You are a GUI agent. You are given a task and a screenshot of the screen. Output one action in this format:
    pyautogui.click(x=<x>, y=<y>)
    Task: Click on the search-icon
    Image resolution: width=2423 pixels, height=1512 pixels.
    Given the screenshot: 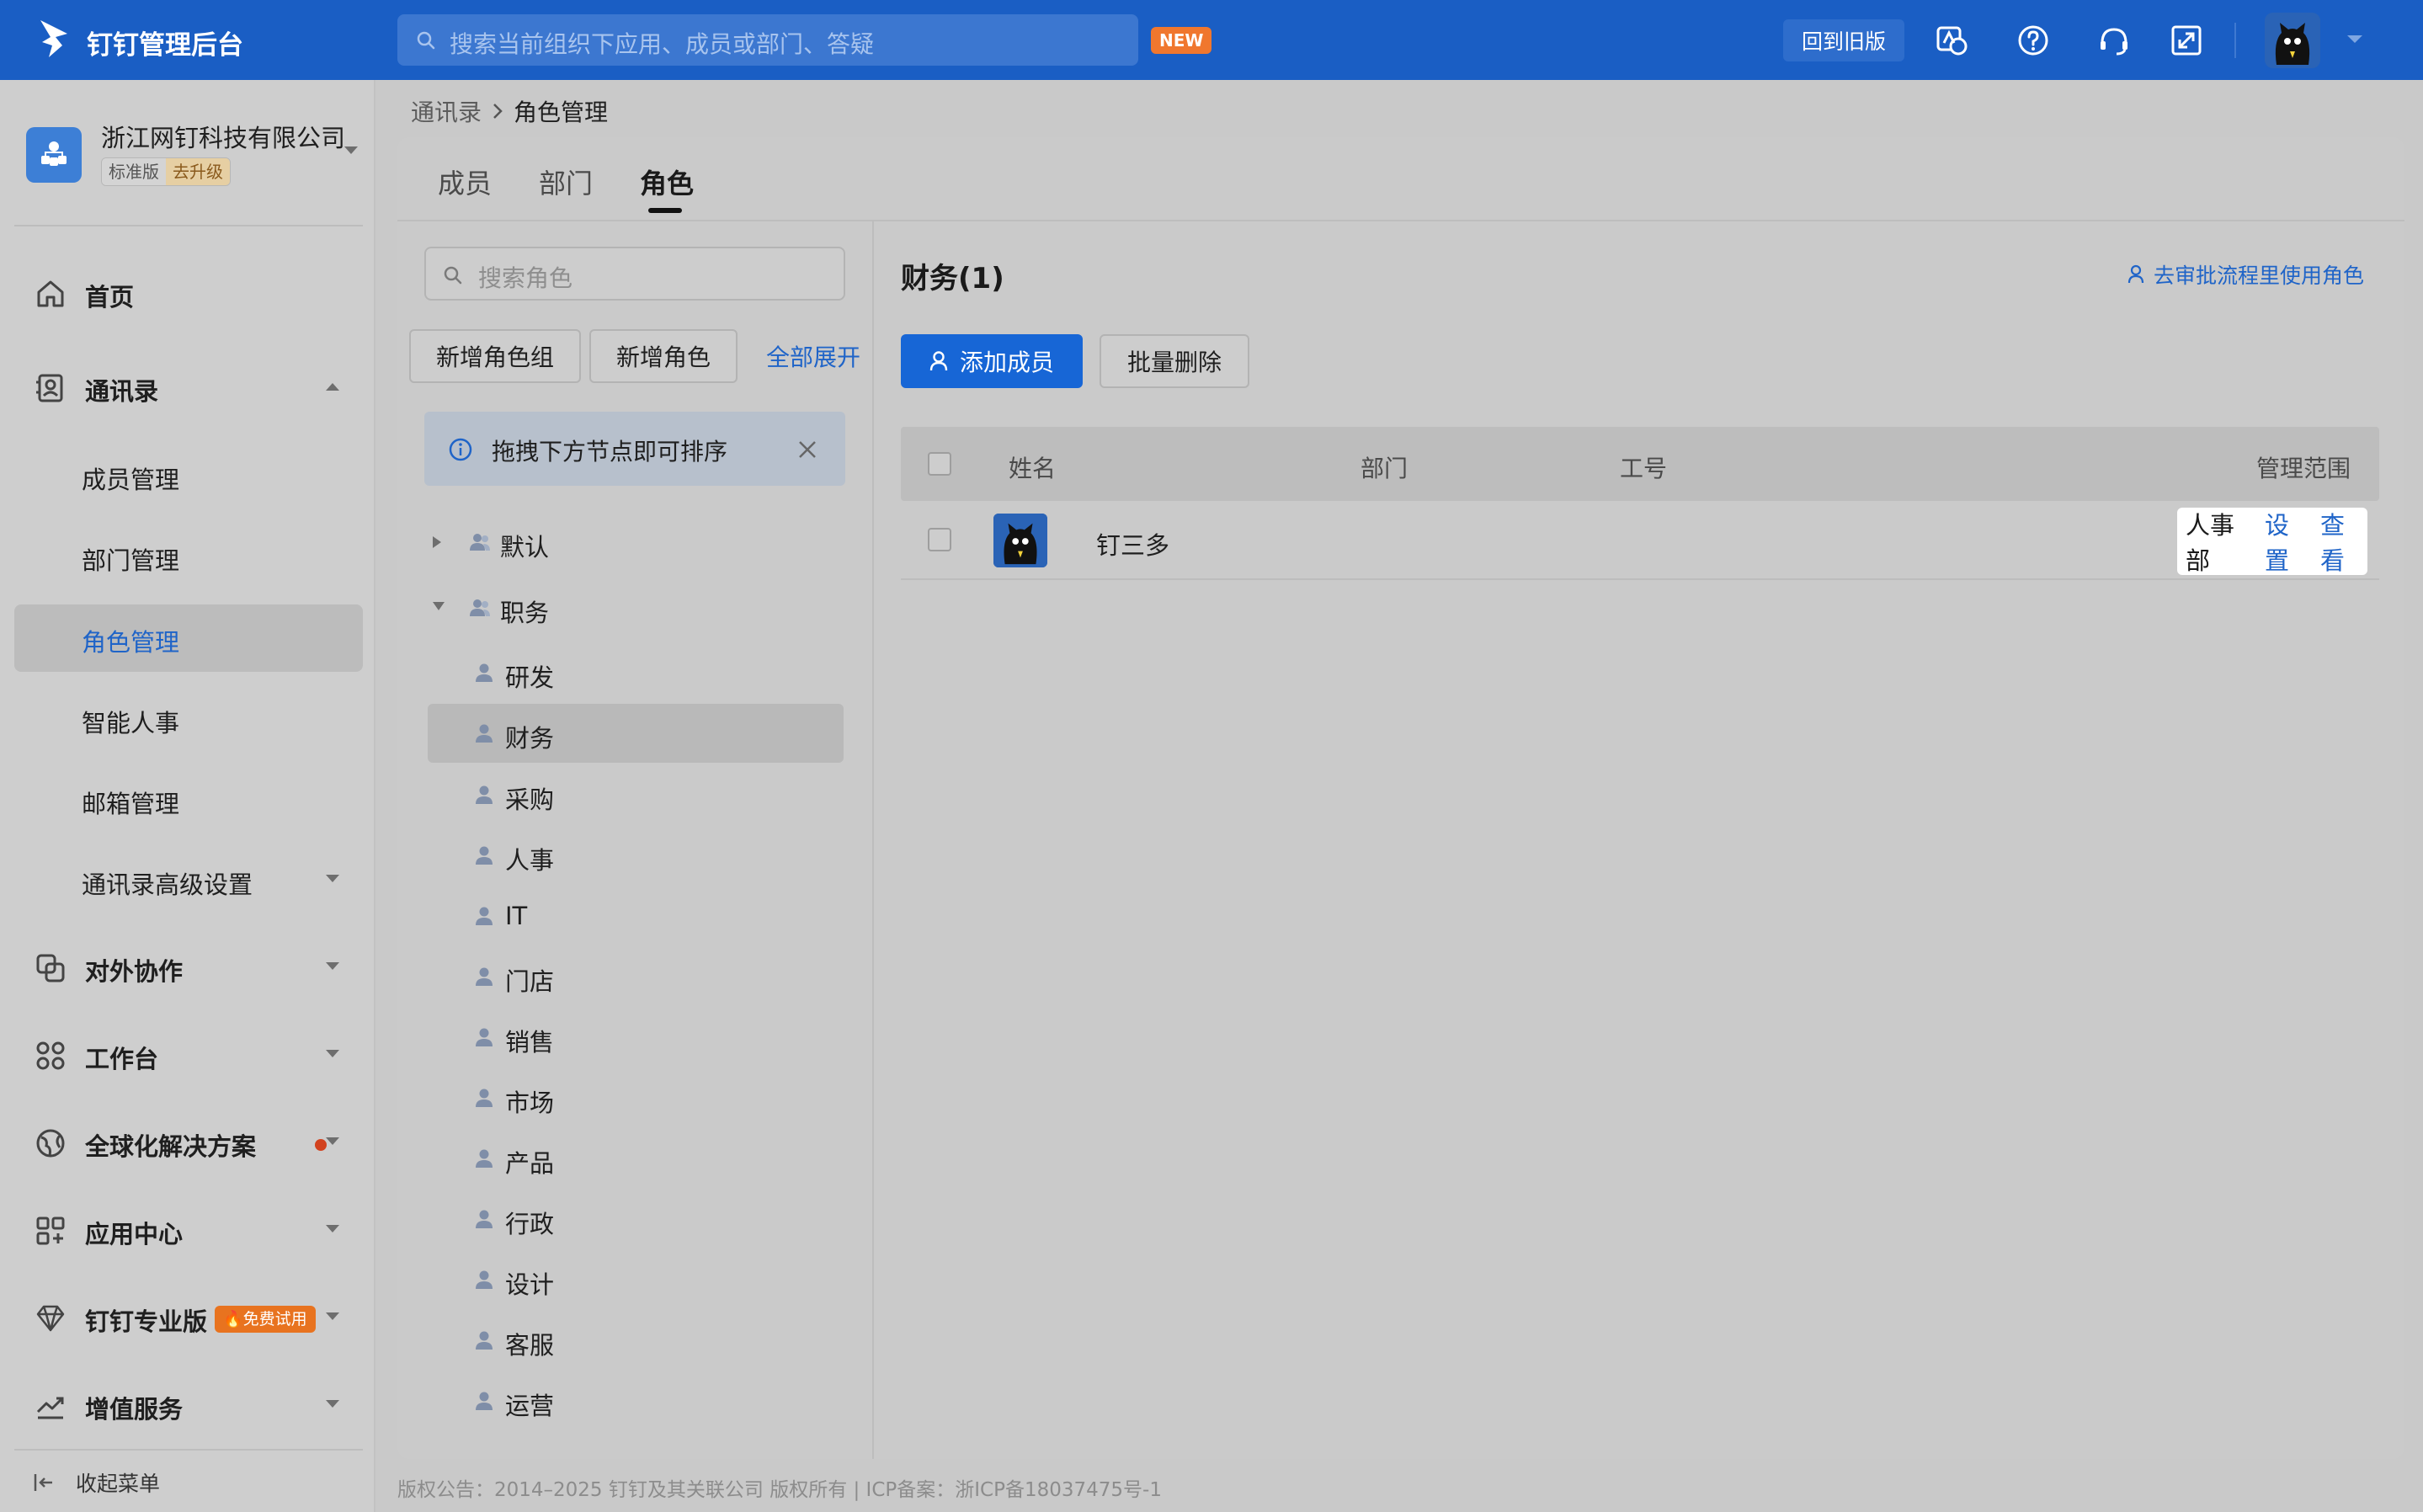 What is the action you would take?
    pyautogui.click(x=453, y=275)
    